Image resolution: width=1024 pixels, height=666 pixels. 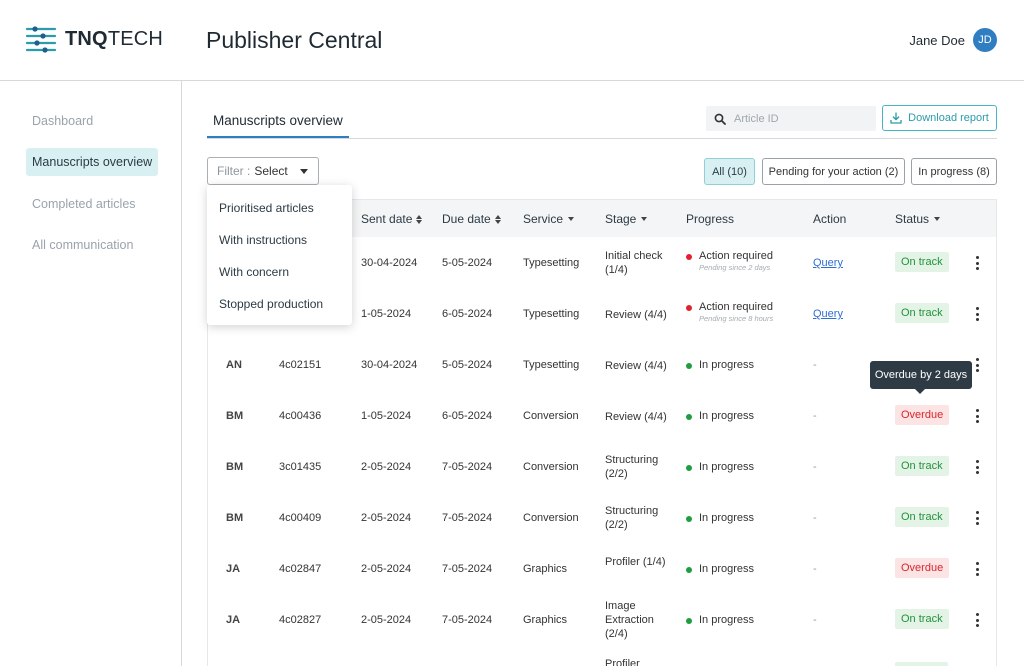 I want to click on table-row: Profiler, so click(x=602, y=655).